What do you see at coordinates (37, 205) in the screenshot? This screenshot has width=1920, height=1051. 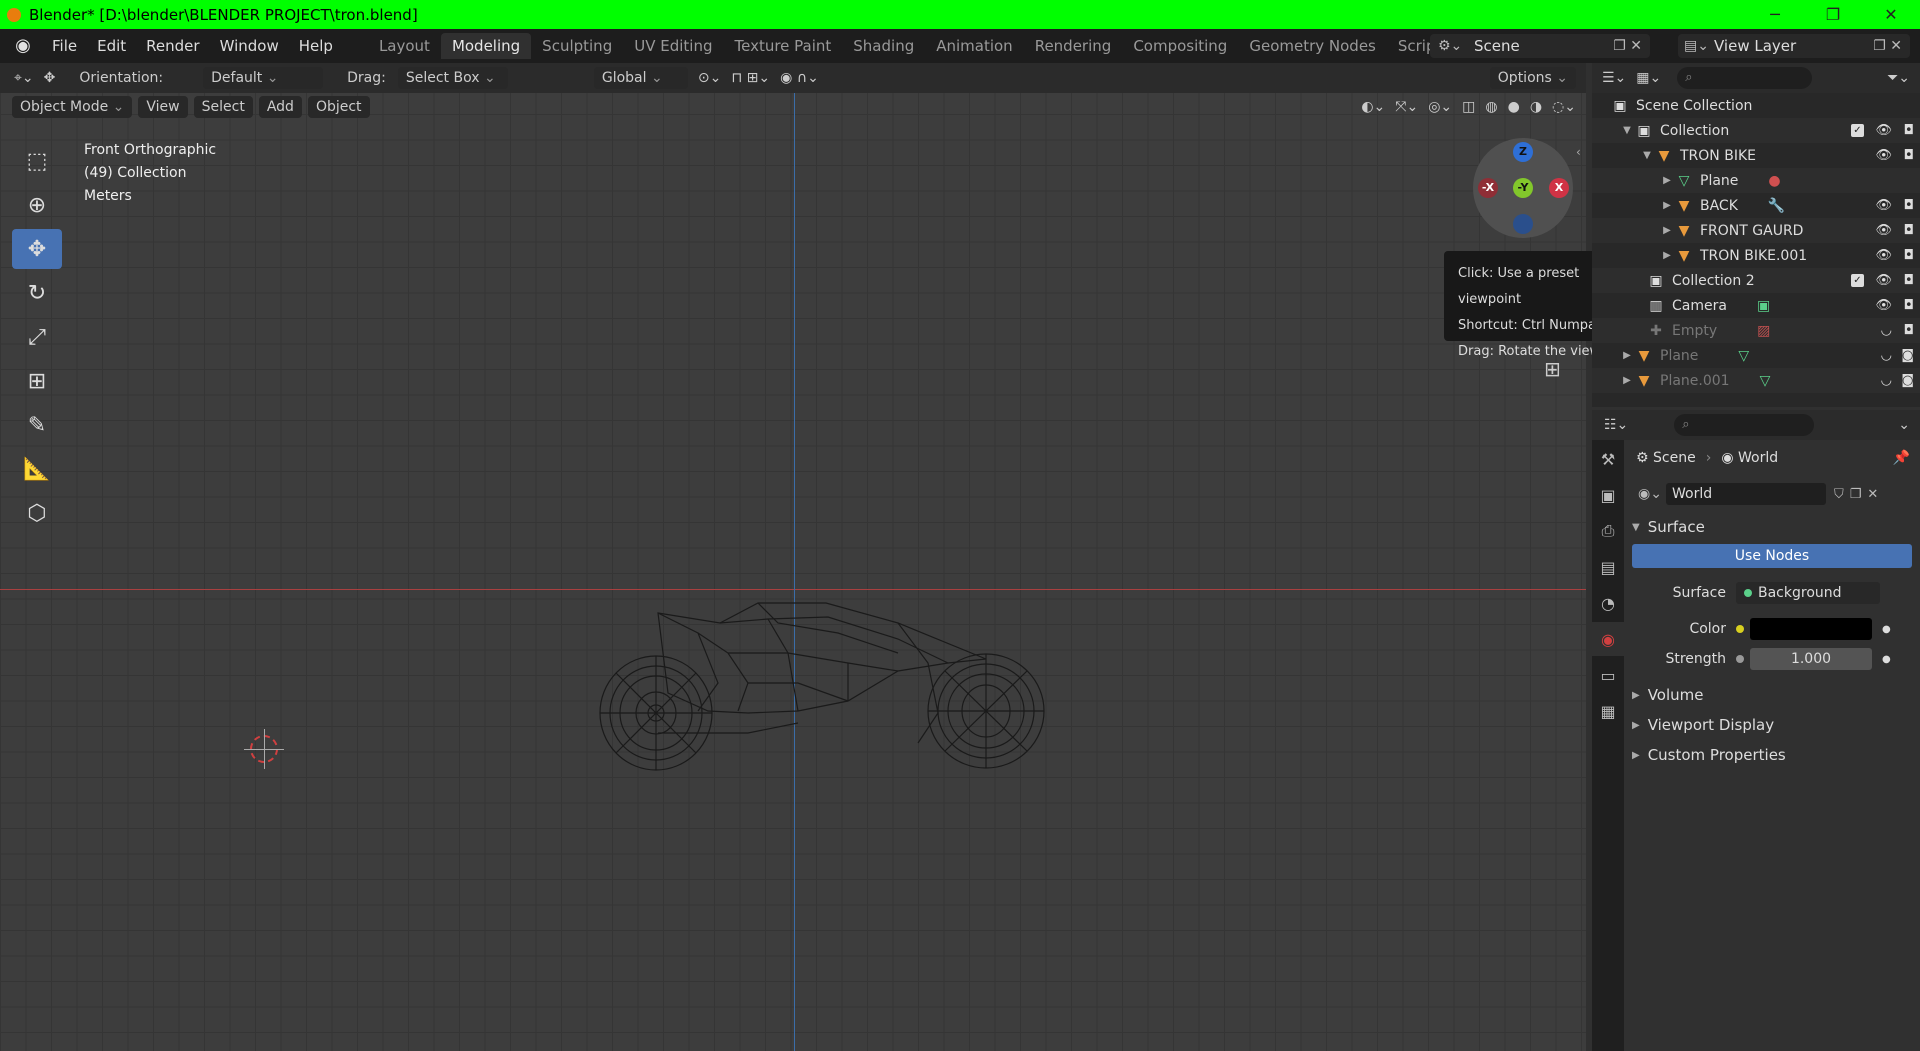 I see `cursor-tool-icon: ⊕` at bounding box center [37, 205].